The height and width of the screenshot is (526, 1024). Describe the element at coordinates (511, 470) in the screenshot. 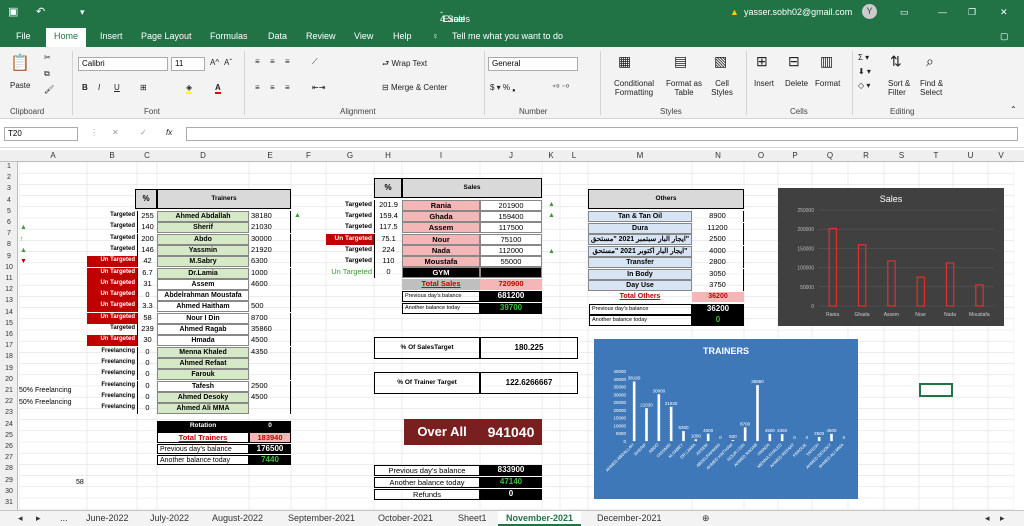

I see `bottom-prev-value: 833900` at that location.